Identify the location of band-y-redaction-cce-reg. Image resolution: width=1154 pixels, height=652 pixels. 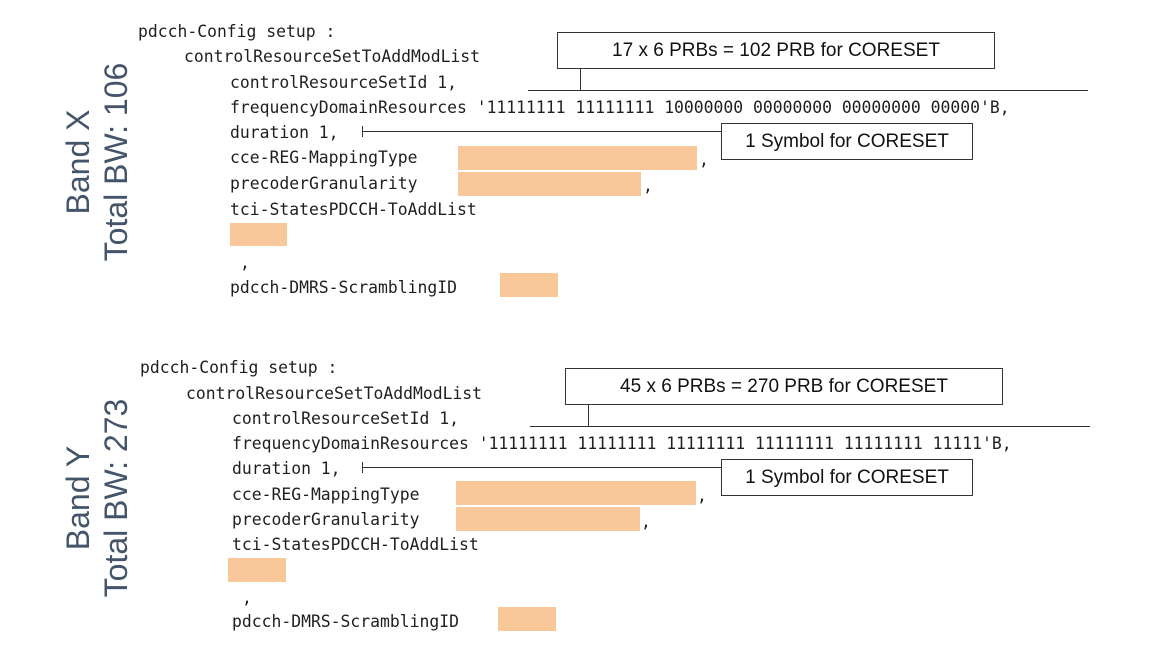
(576, 493).